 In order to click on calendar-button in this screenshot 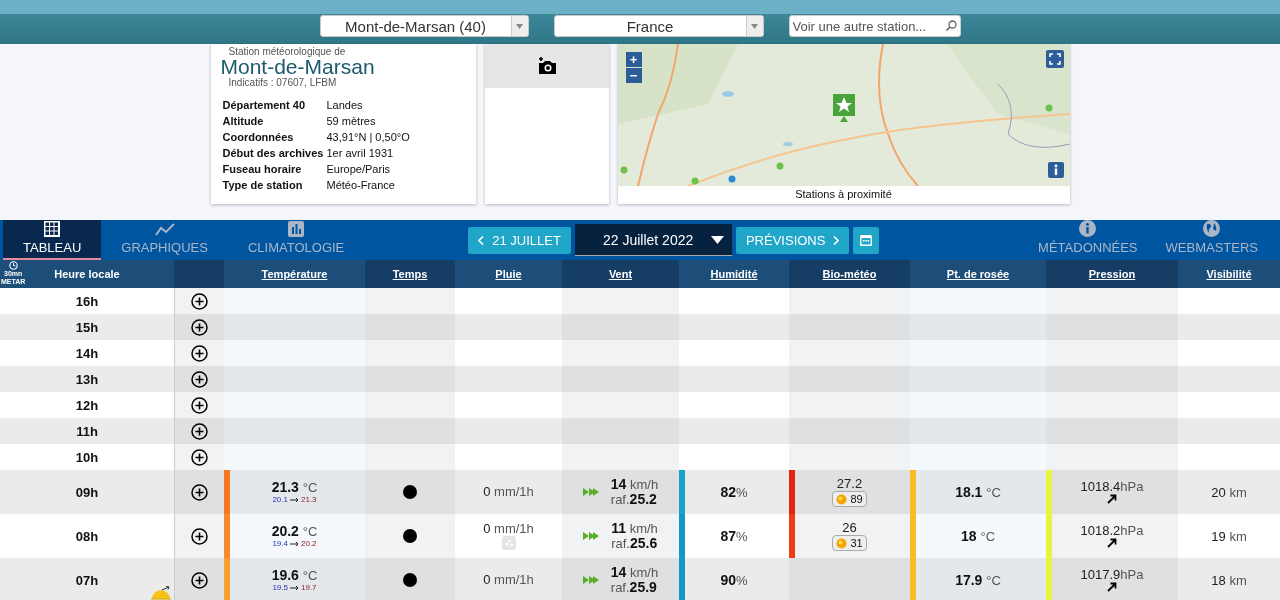, I will do `click(866, 240)`.